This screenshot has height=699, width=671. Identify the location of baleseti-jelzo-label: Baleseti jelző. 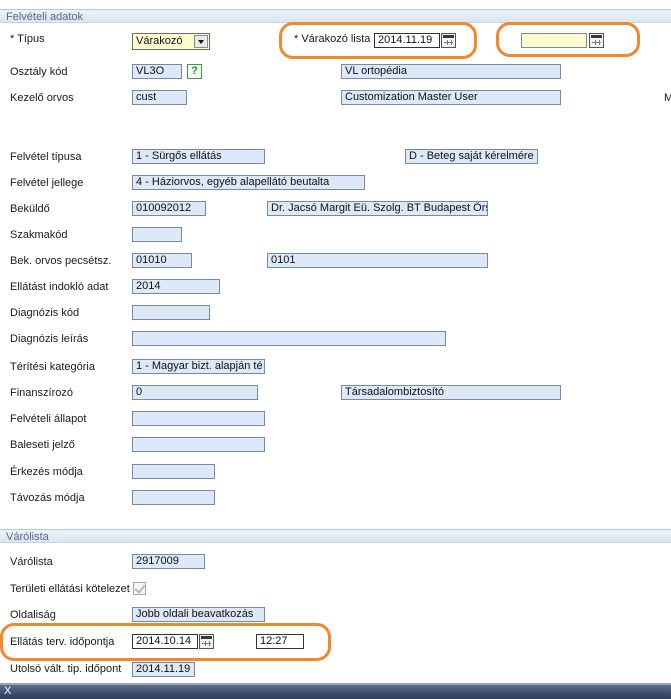
(42, 445).